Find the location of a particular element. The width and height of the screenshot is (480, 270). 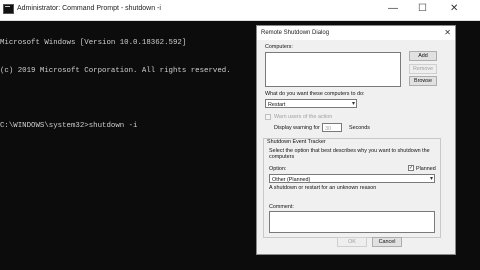

comment-label: Comment: is located at coordinates (281, 207).